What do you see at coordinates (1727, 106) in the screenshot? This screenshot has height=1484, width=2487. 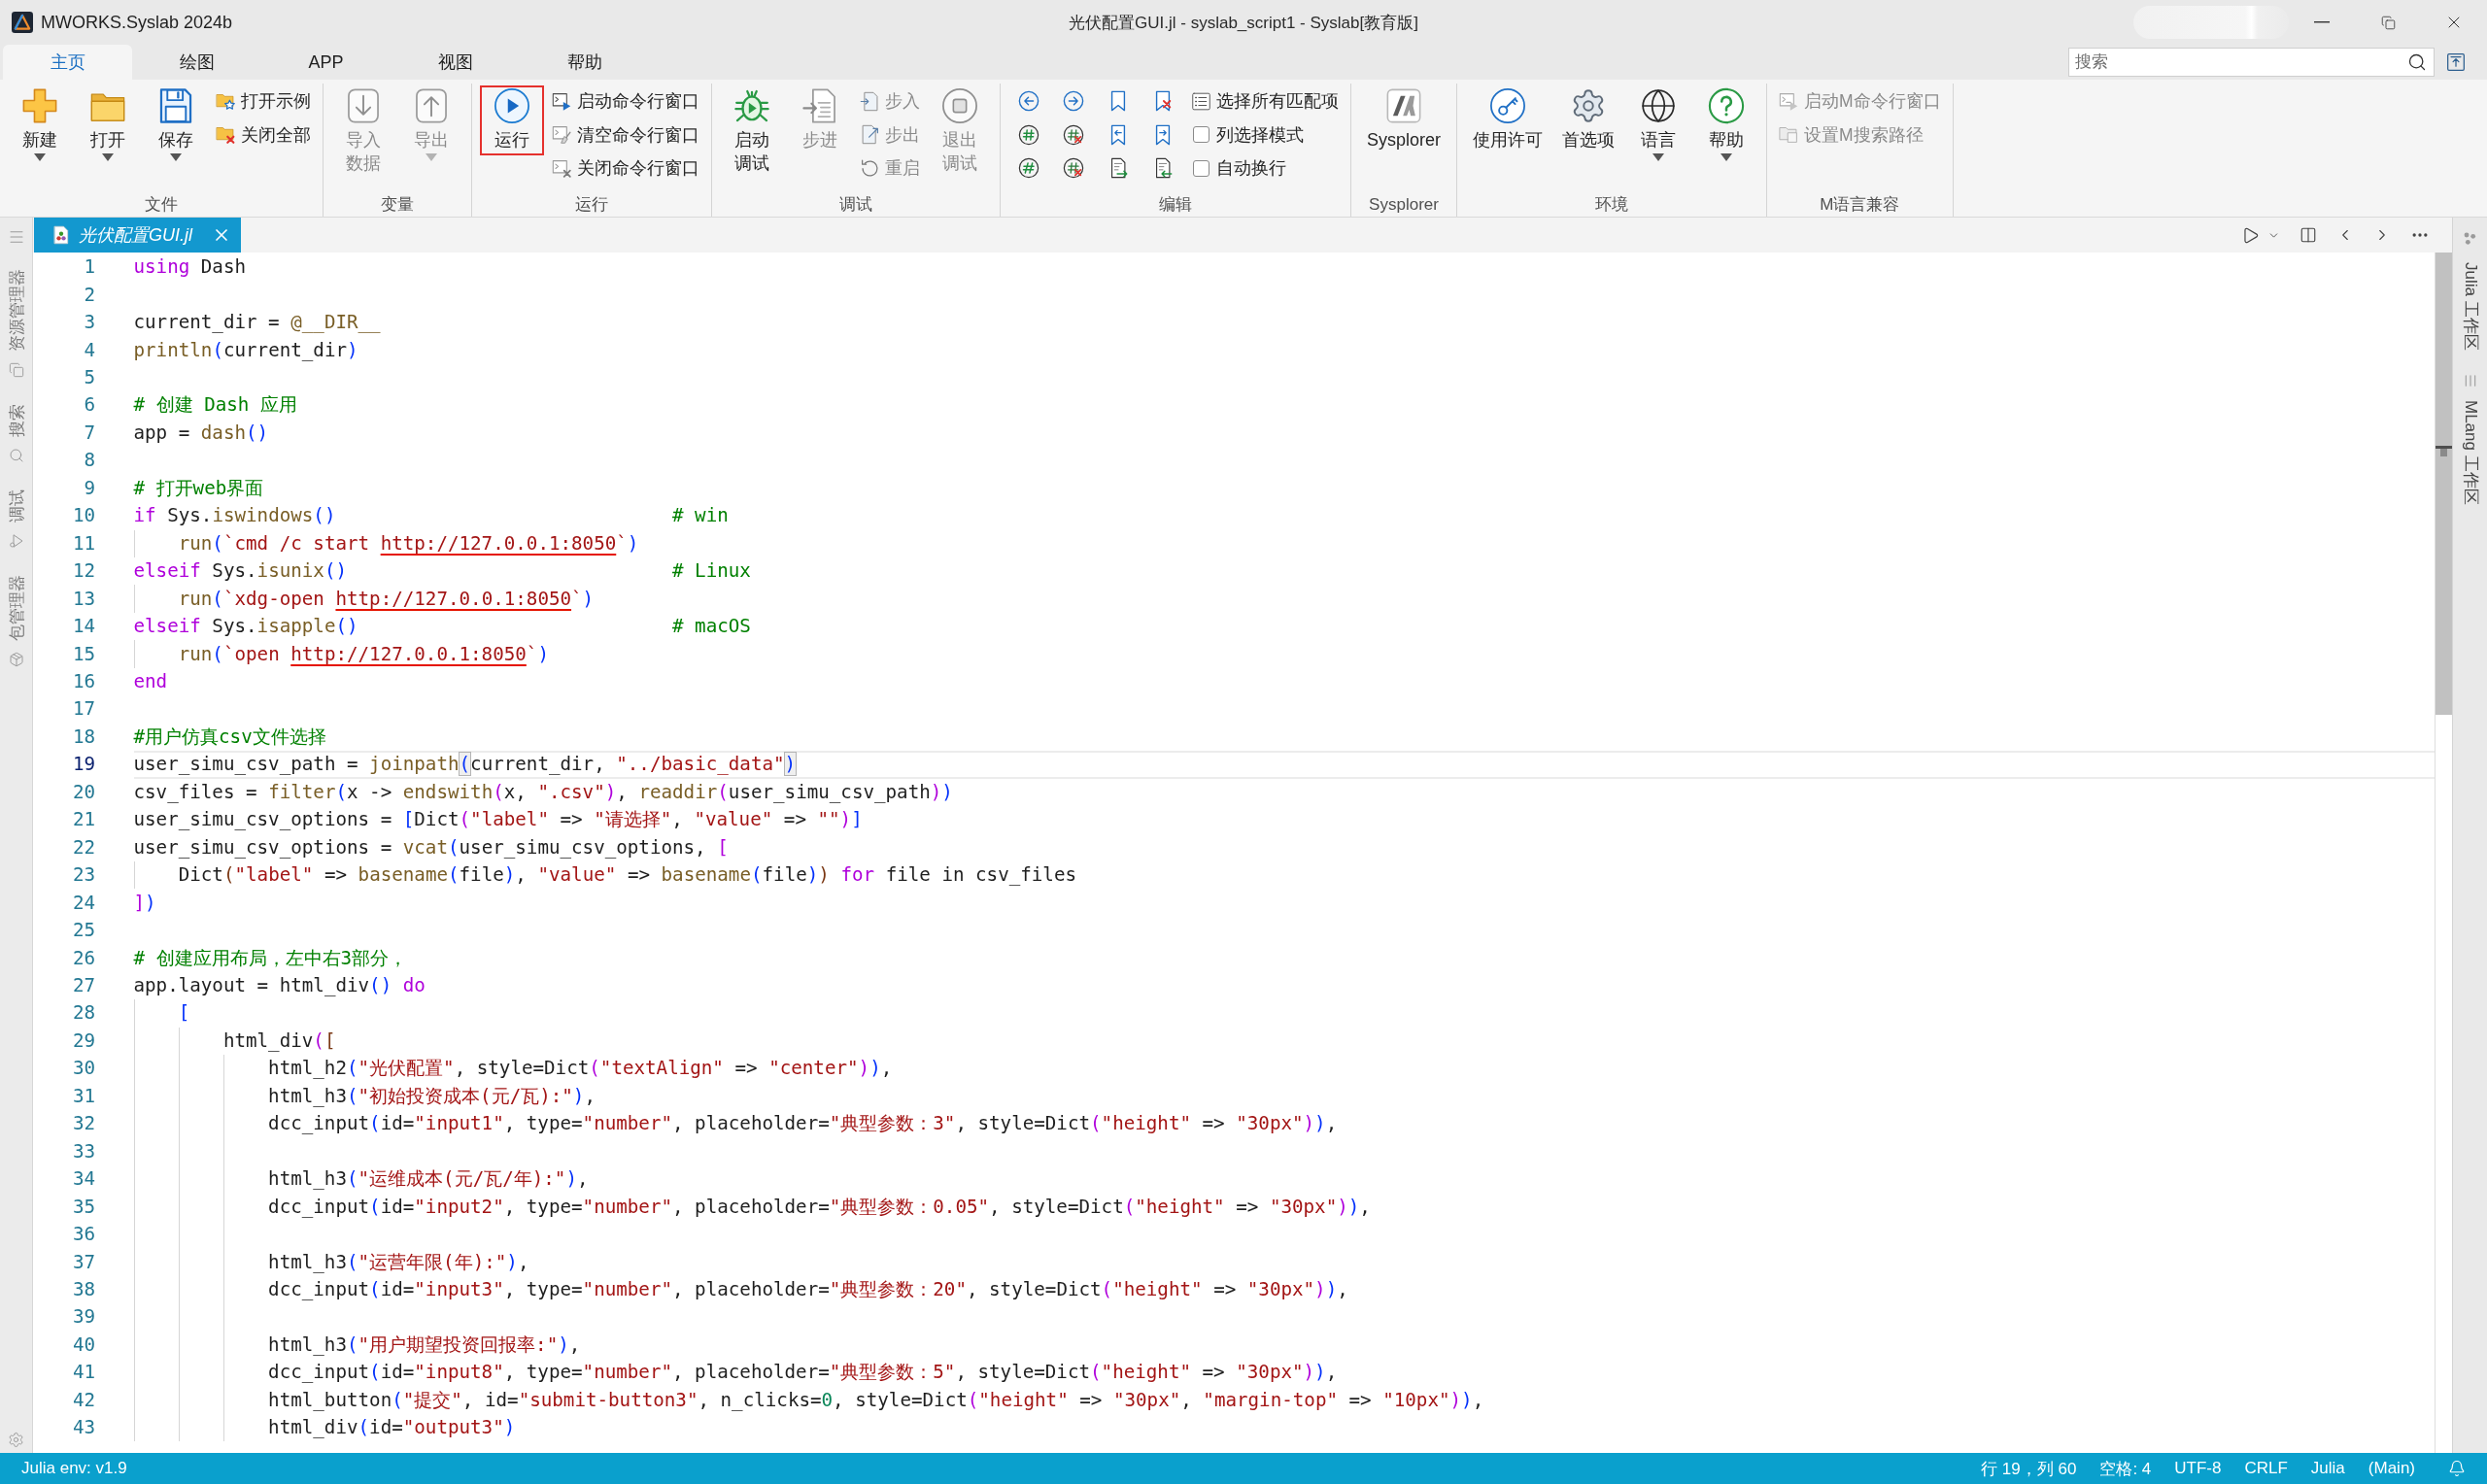 I see `help-icon` at bounding box center [1727, 106].